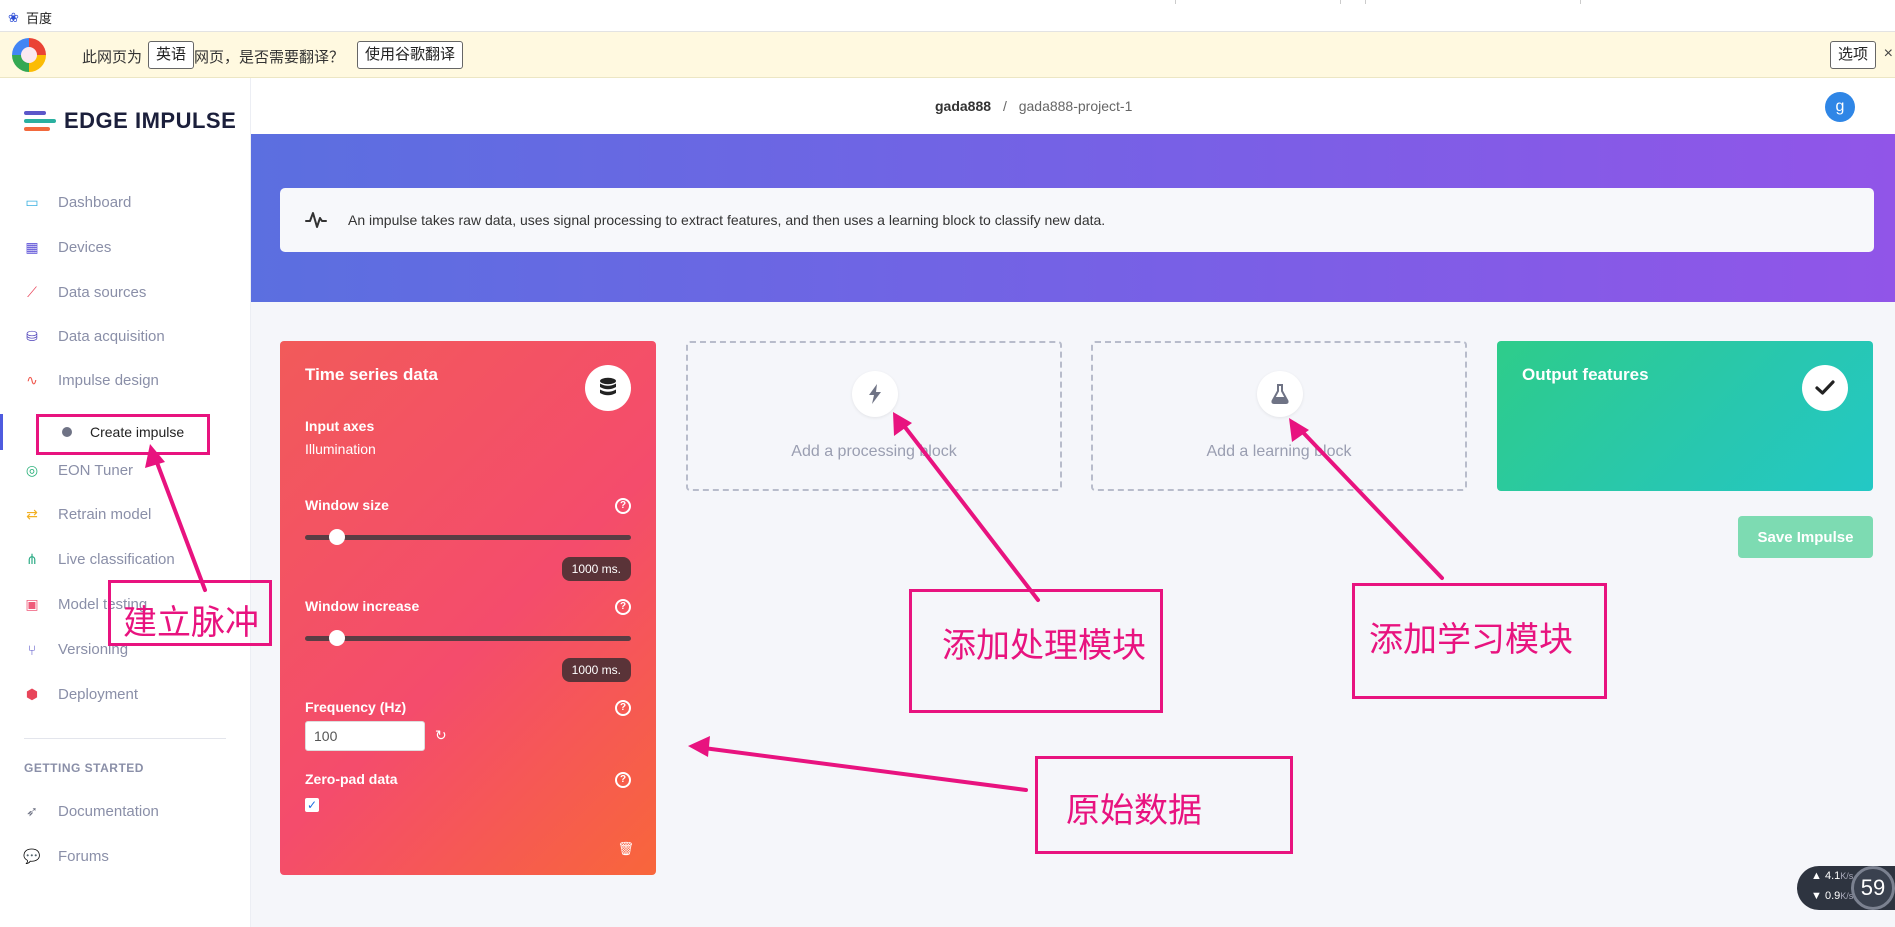  Describe the element at coordinates (125, 738) in the screenshot. I see `sidebar-divider` at that location.